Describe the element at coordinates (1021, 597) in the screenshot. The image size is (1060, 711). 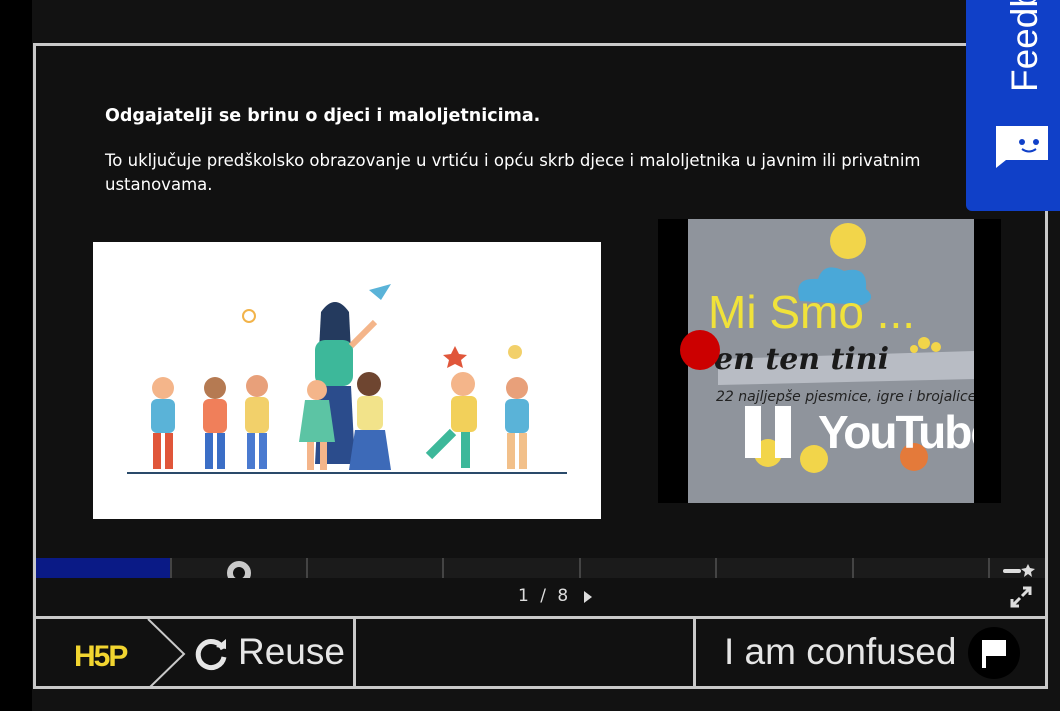
I see `fullscreen-icon` at that location.